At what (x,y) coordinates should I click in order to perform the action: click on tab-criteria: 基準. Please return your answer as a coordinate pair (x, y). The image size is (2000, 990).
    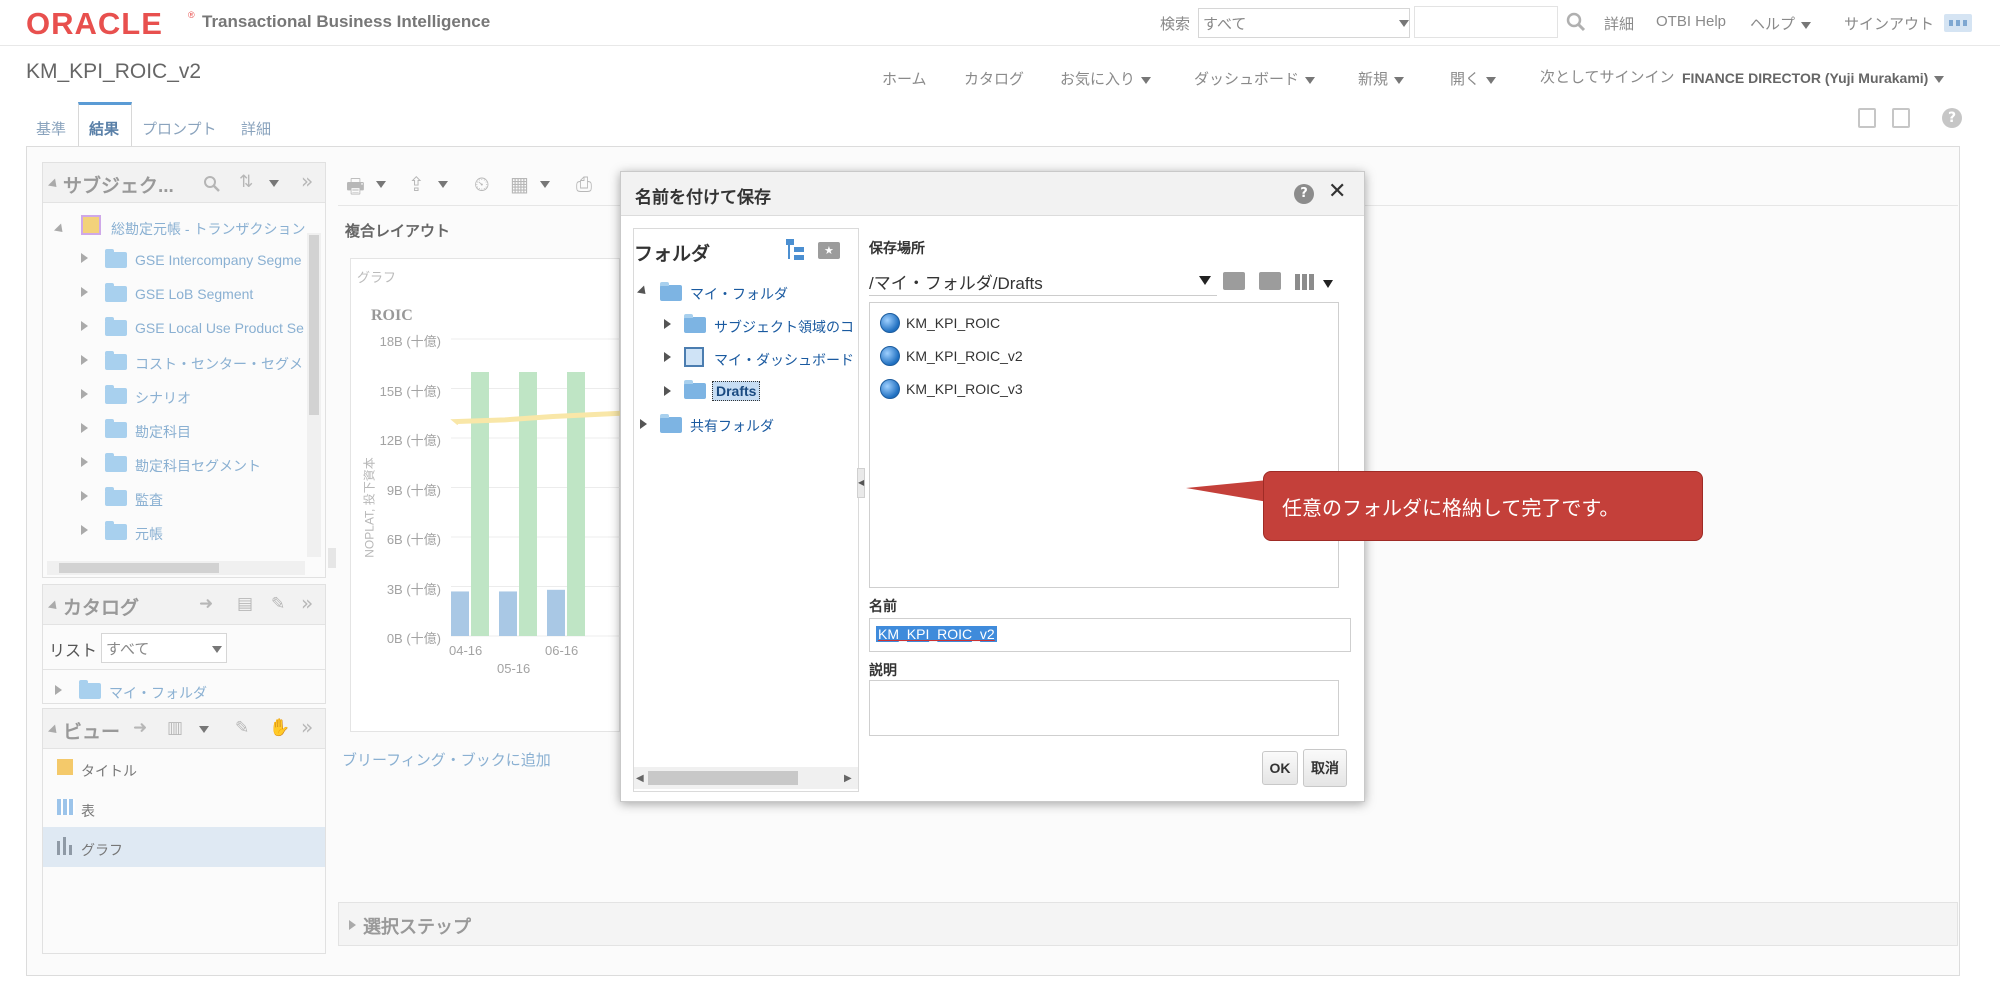
    Looking at the image, I should click on (51, 128).